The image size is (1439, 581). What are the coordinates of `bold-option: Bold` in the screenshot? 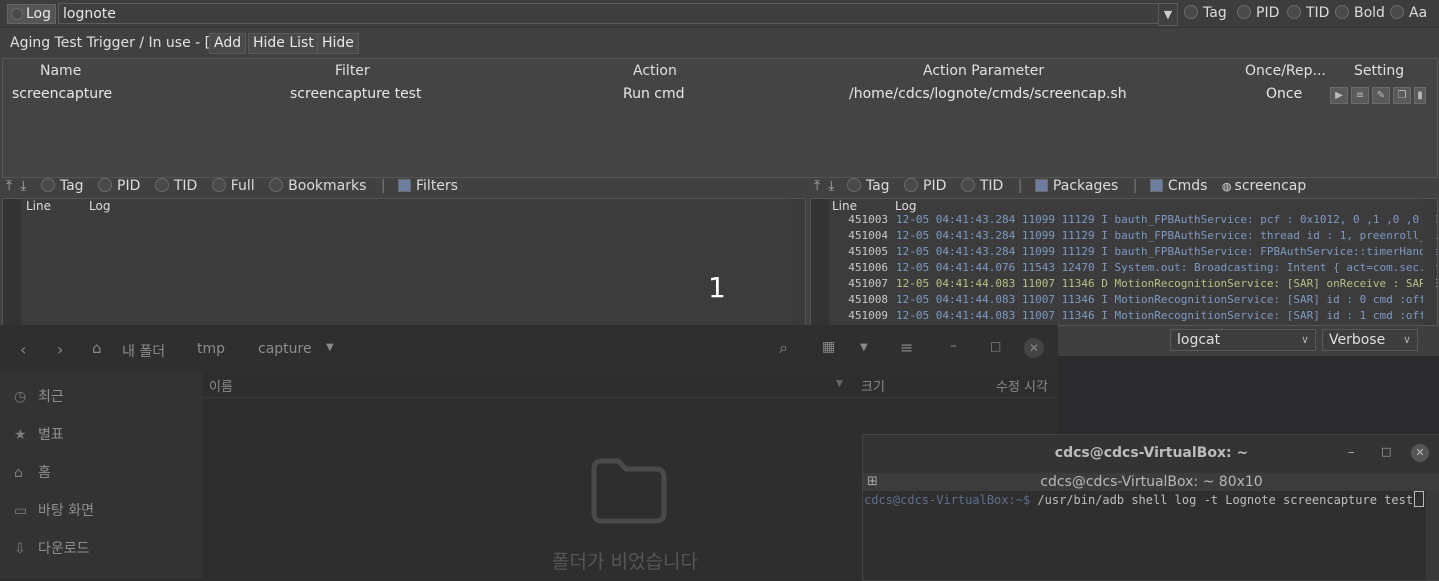 It's located at (1360, 13).